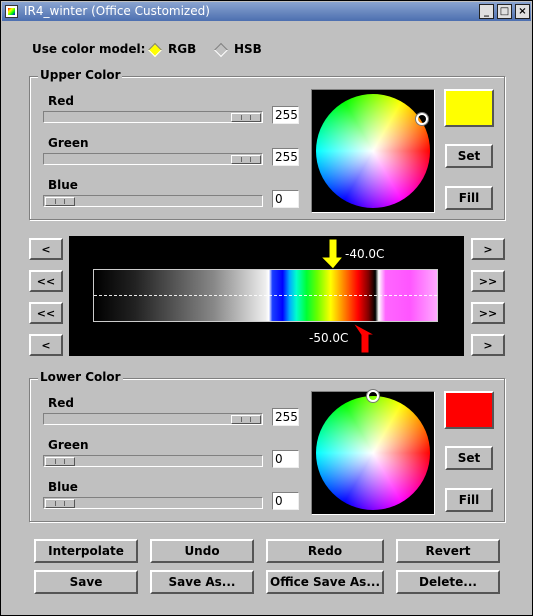 This screenshot has height=616, width=533. Describe the element at coordinates (60, 503) in the screenshot. I see `lower-blue-slider-thumb` at that location.